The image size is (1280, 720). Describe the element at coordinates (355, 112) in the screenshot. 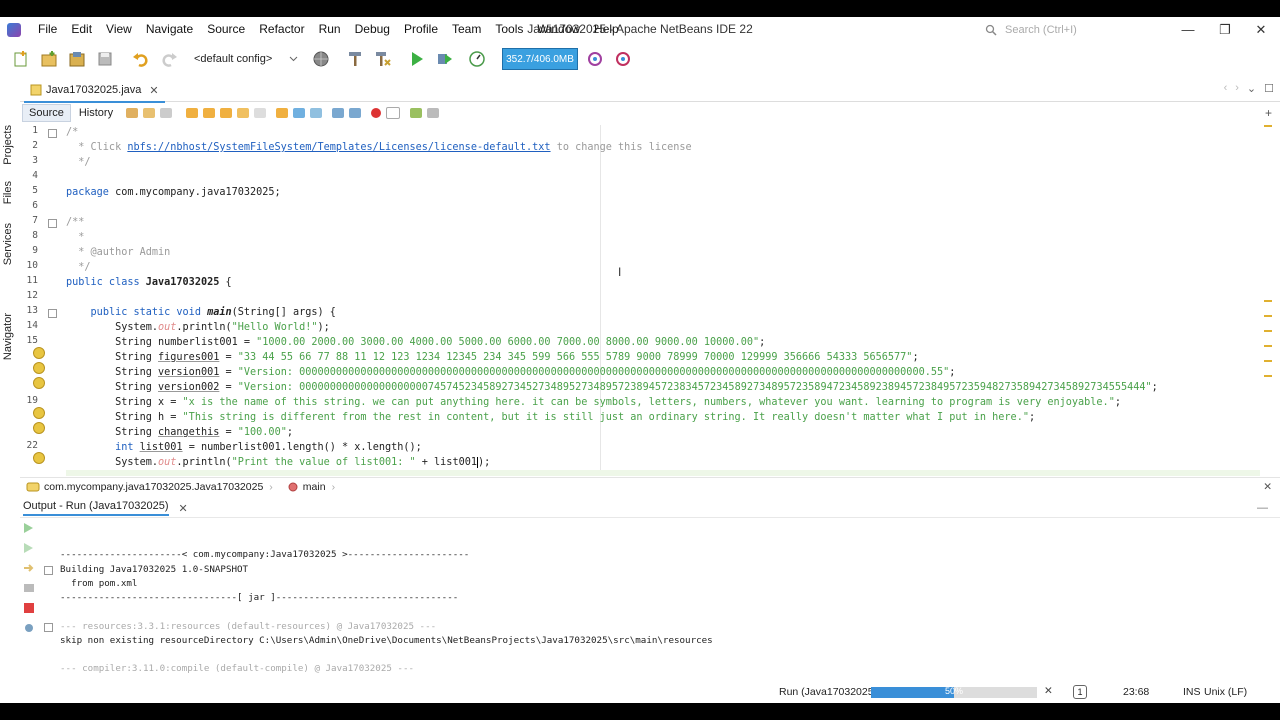

I see `shift-right-icon` at that location.